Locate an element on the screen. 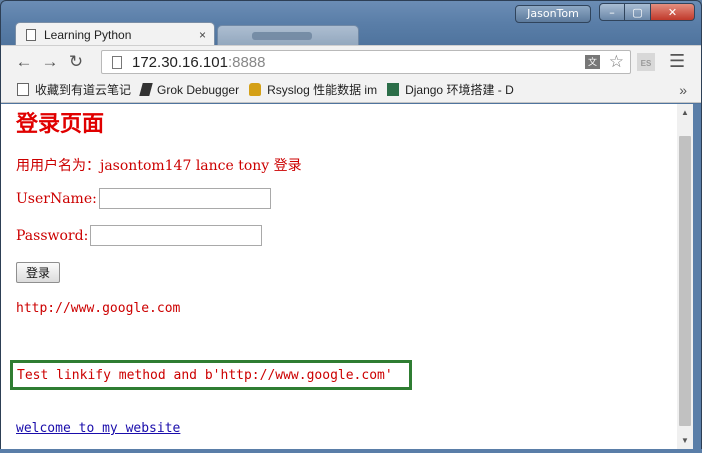 This screenshot has width=702, height=453. vertical-scrollbar: ▲ ▼ is located at coordinates (685, 276).